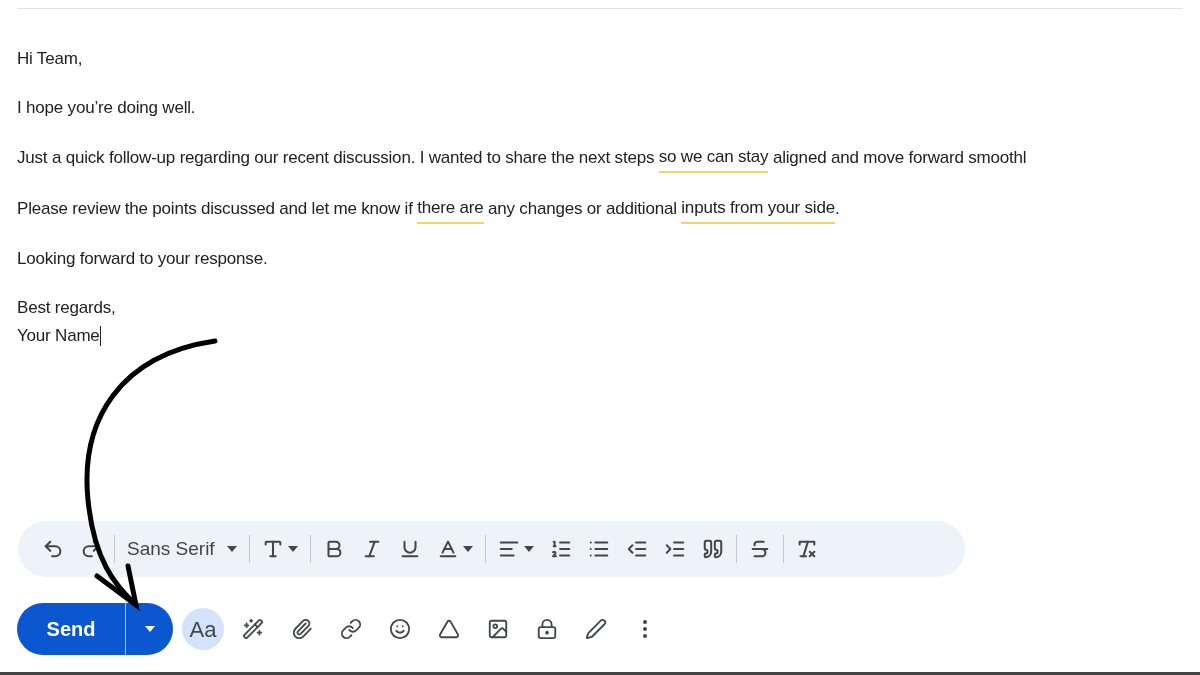  Describe the element at coordinates (67, 308) in the screenshot. I see `body-text: Best regards,` at that location.